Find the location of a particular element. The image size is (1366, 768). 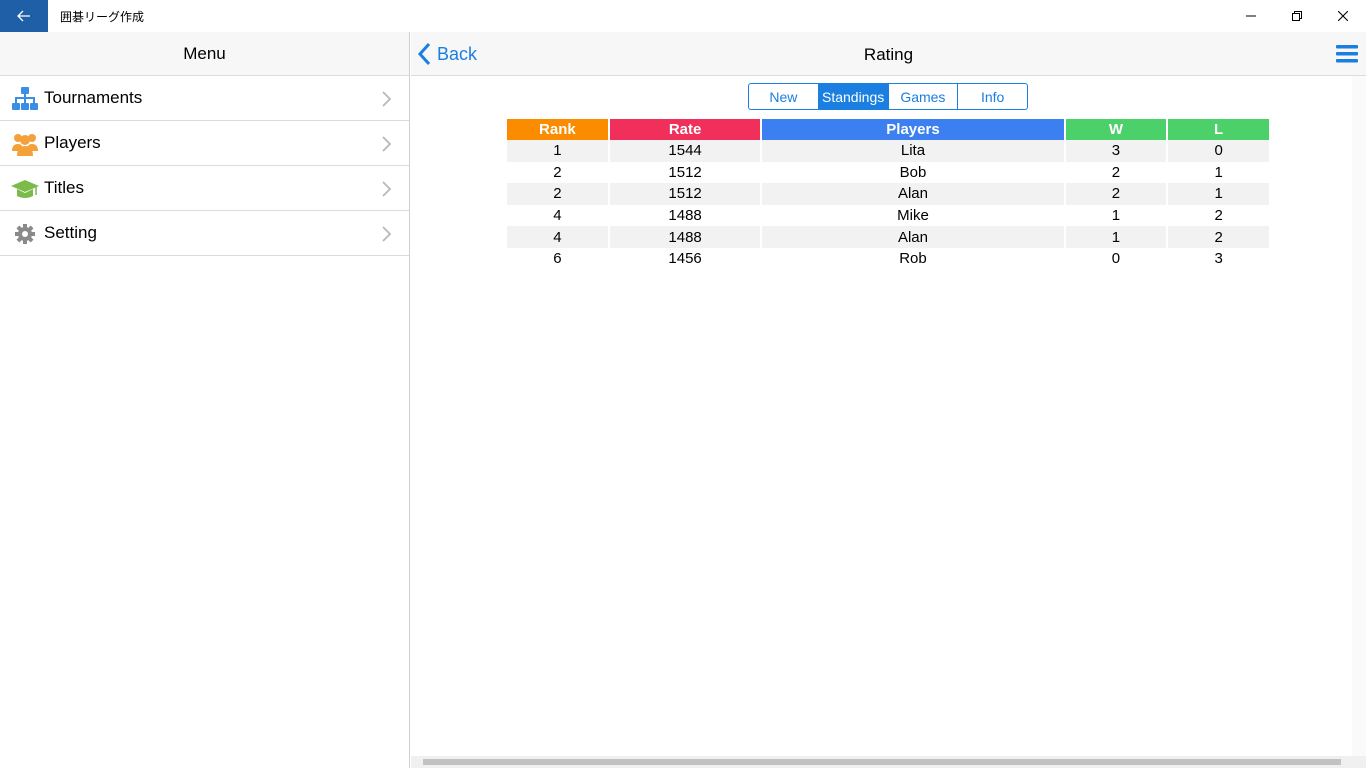

column-header-players: Players is located at coordinates (913, 129).